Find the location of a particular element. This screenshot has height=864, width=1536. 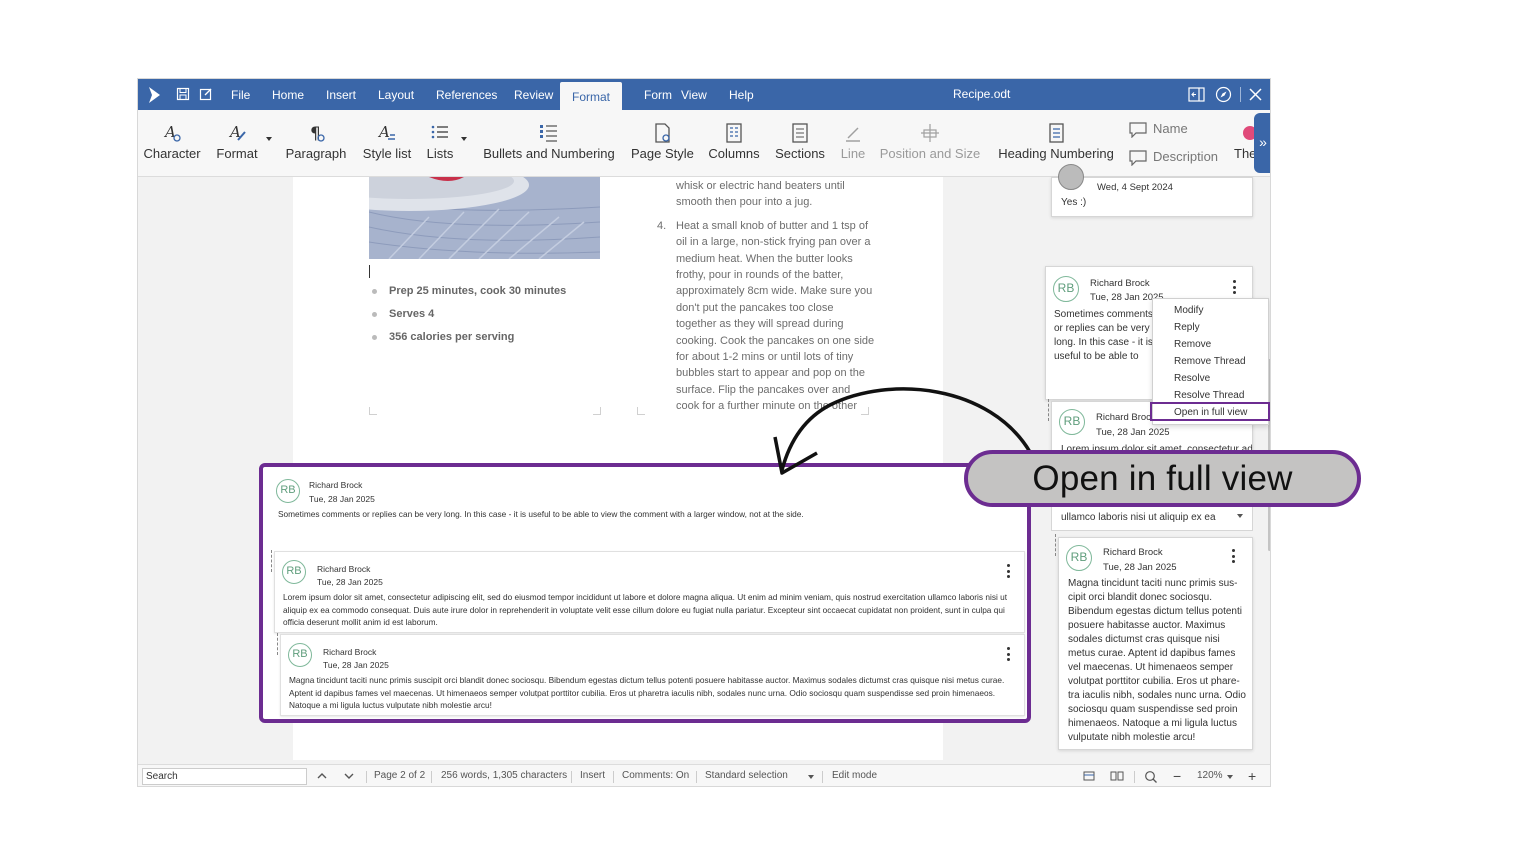

zoom-icon is located at coordinates (1151, 776).